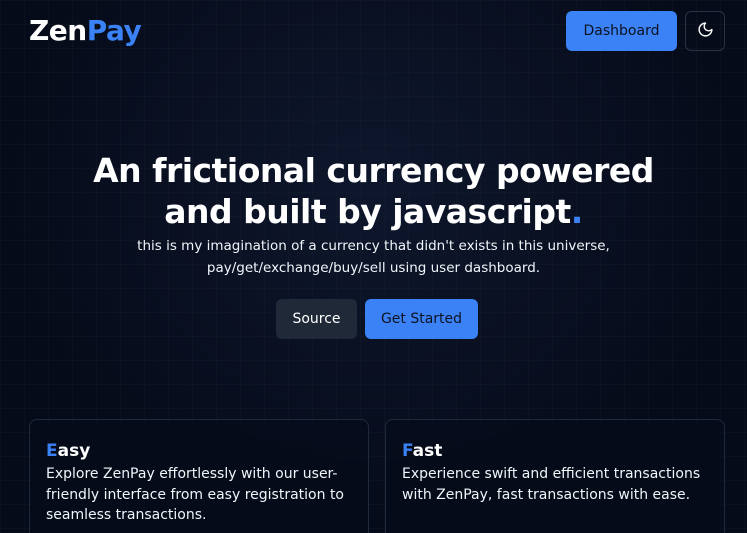 The height and width of the screenshot is (533, 747). I want to click on feature-title-initial: E, so click(52, 451).